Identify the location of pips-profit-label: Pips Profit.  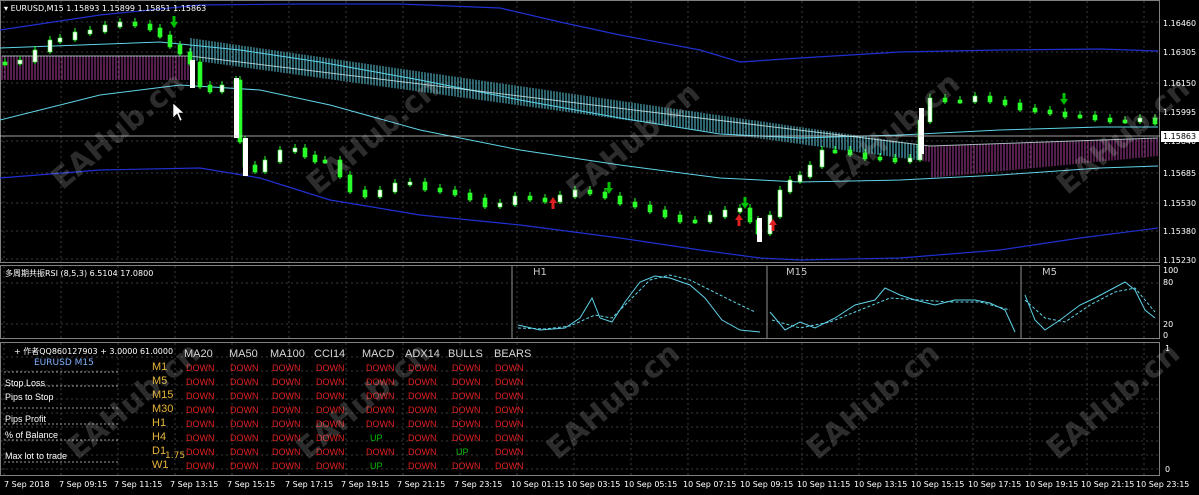
(26, 419).